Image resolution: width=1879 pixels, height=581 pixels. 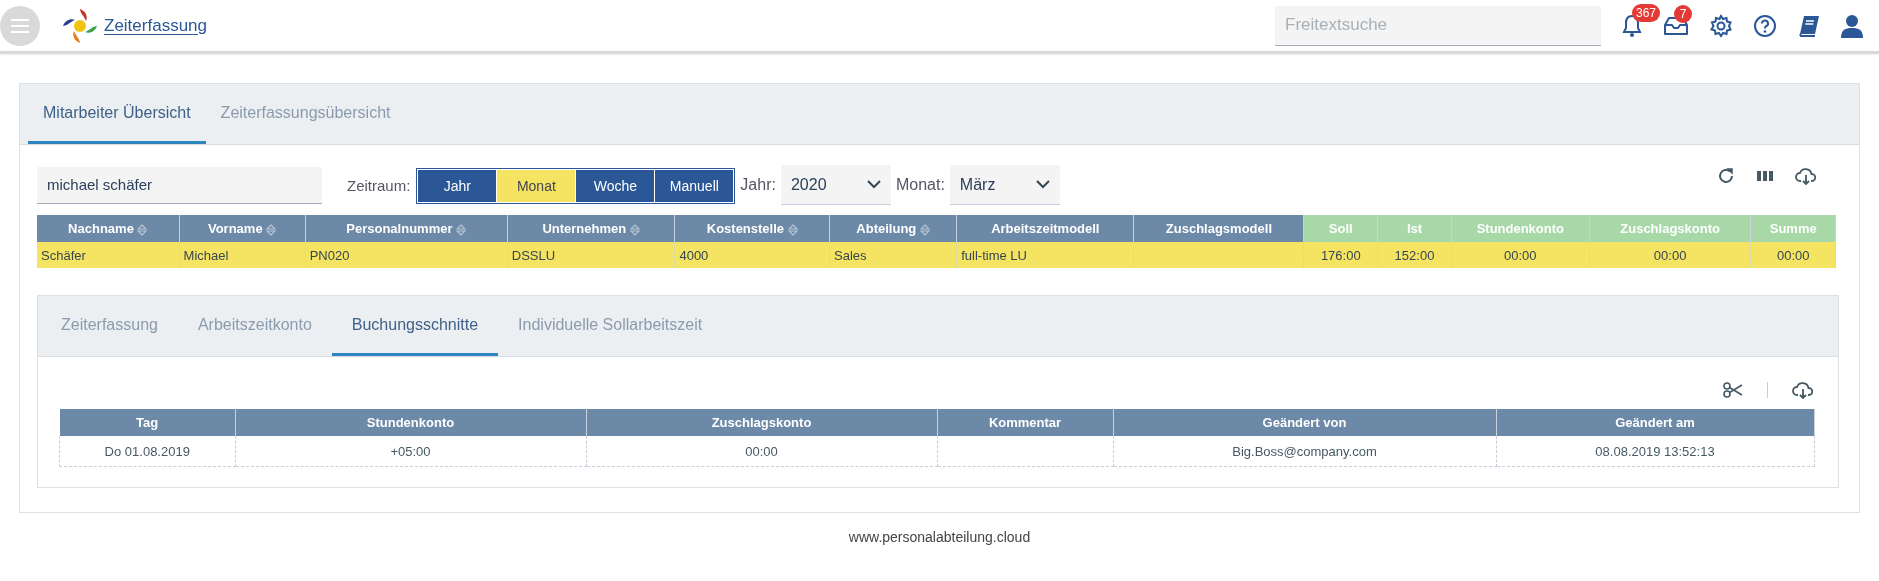 I want to click on search-field: Freitextsuche, so click(x=1438, y=25).